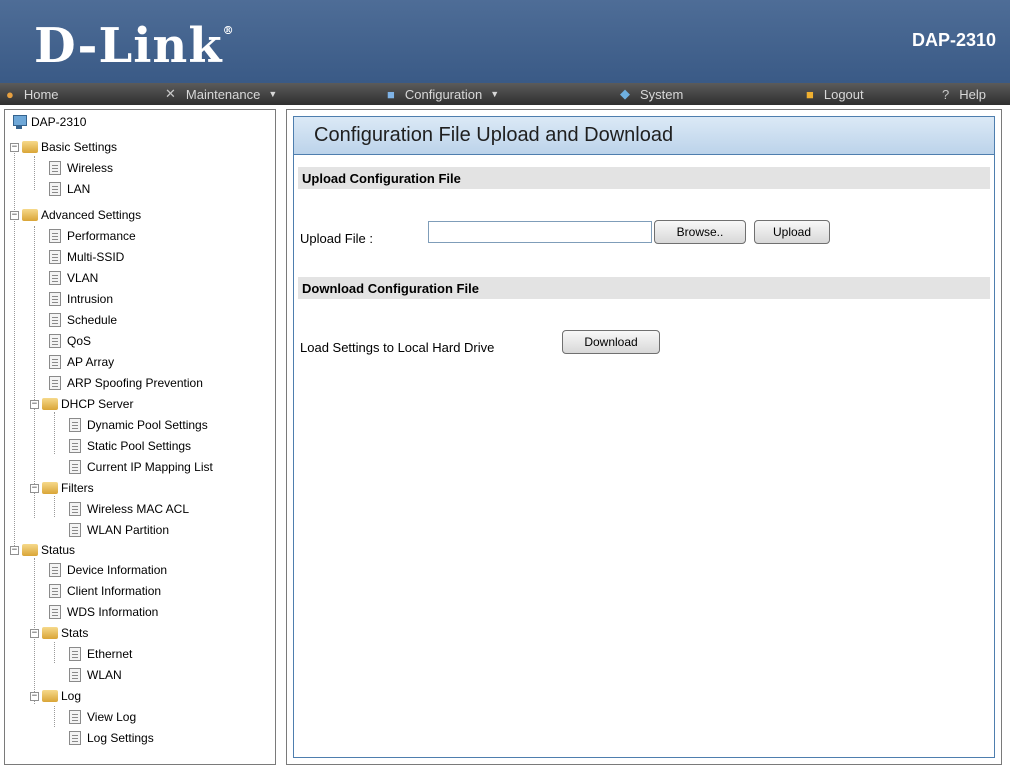 Image resolution: width=1010 pixels, height=773 pixels. What do you see at coordinates (108, 570) in the screenshot?
I see `tree-item-device-info: Device Information` at bounding box center [108, 570].